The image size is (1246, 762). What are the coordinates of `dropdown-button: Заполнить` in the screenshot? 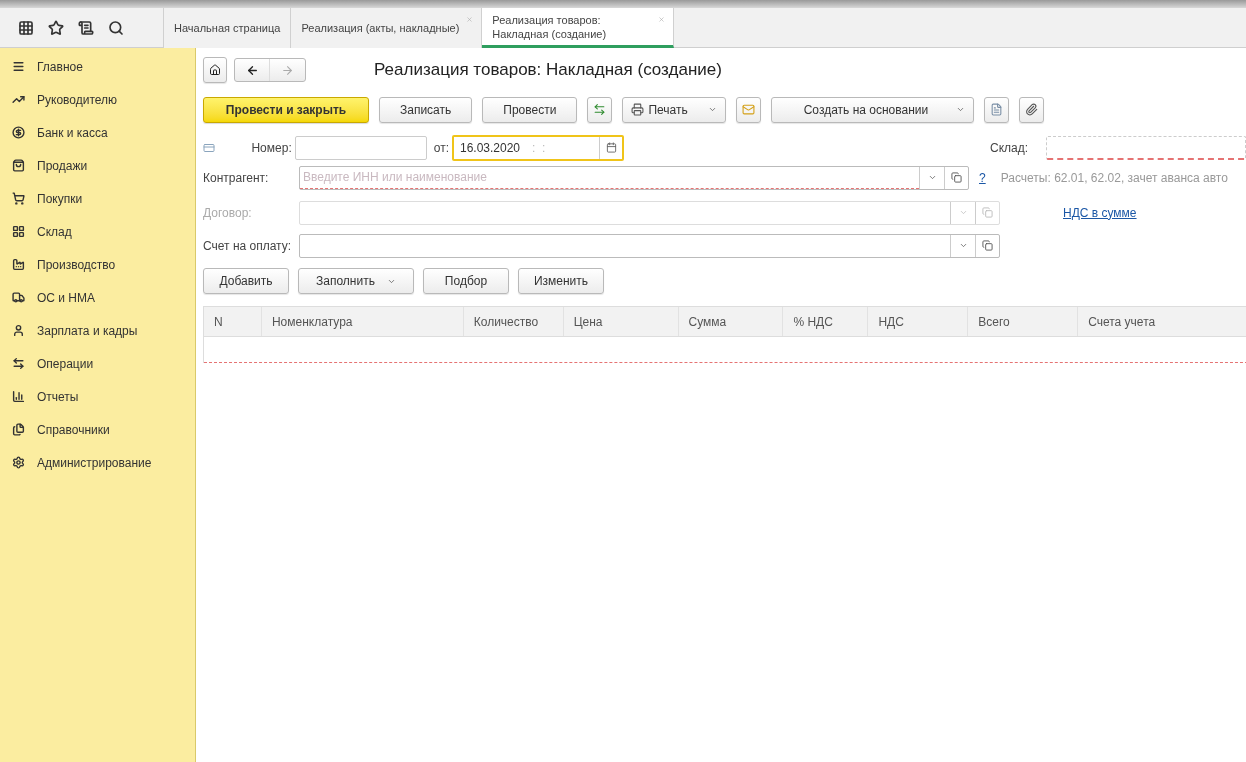 It's located at (356, 281).